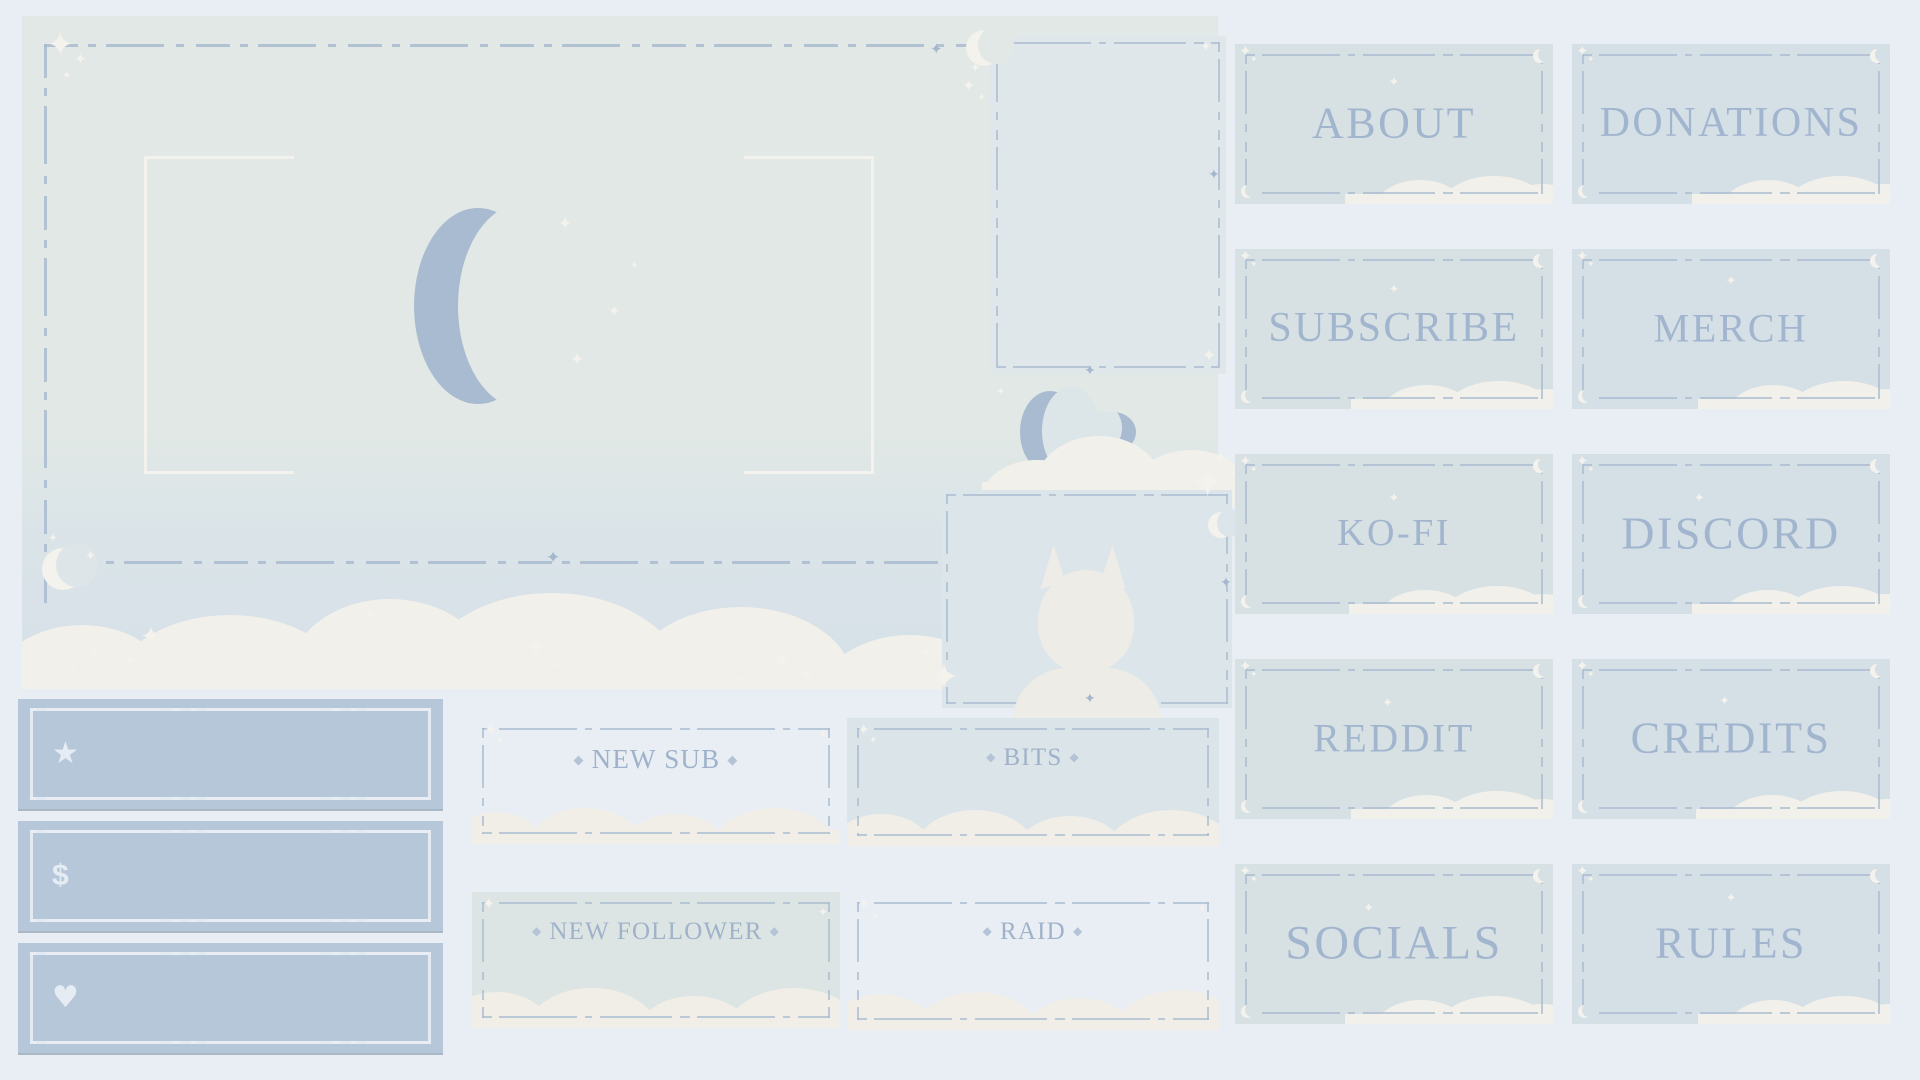 The image size is (1920, 1080). I want to click on chat-panel, so click(1108, 205).